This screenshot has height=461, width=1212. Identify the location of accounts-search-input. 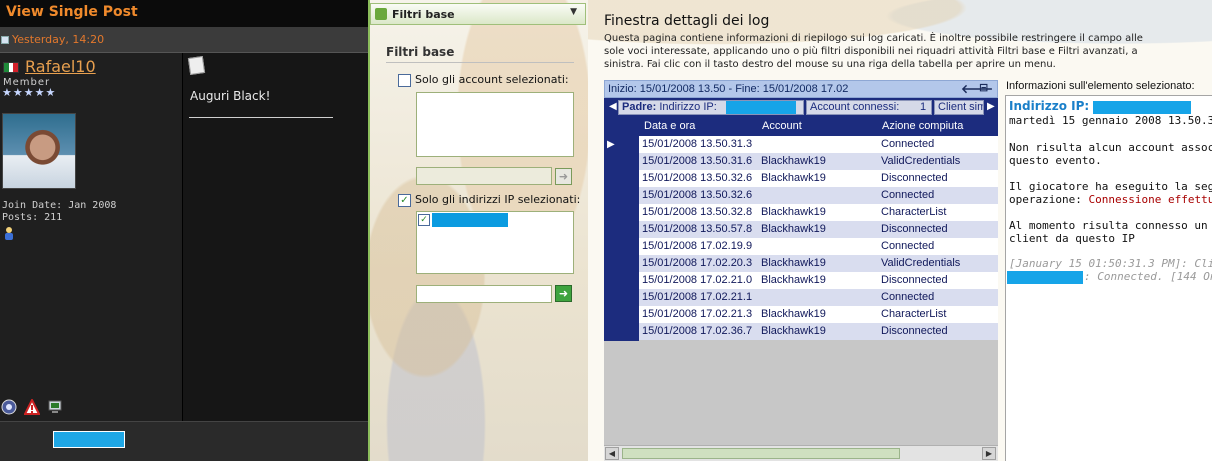
(484, 176).